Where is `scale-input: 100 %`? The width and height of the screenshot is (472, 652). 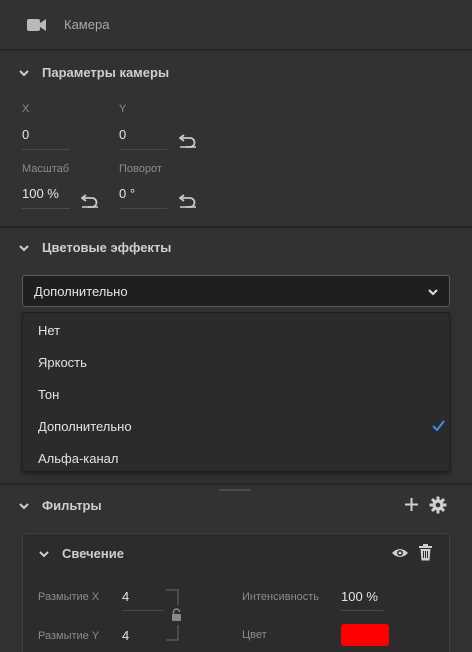 scale-input: 100 % is located at coordinates (46, 193).